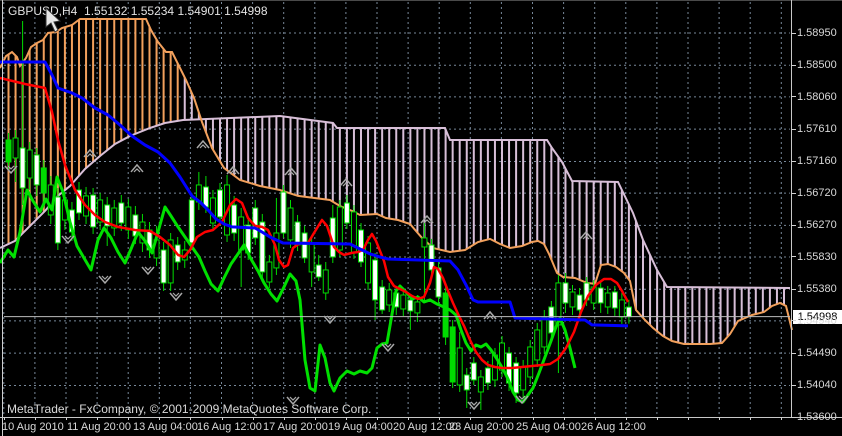 This screenshot has width=842, height=436. What do you see at coordinates (33, 427) in the screenshot?
I see `time-axis-label: 10 Aug 2010` at bounding box center [33, 427].